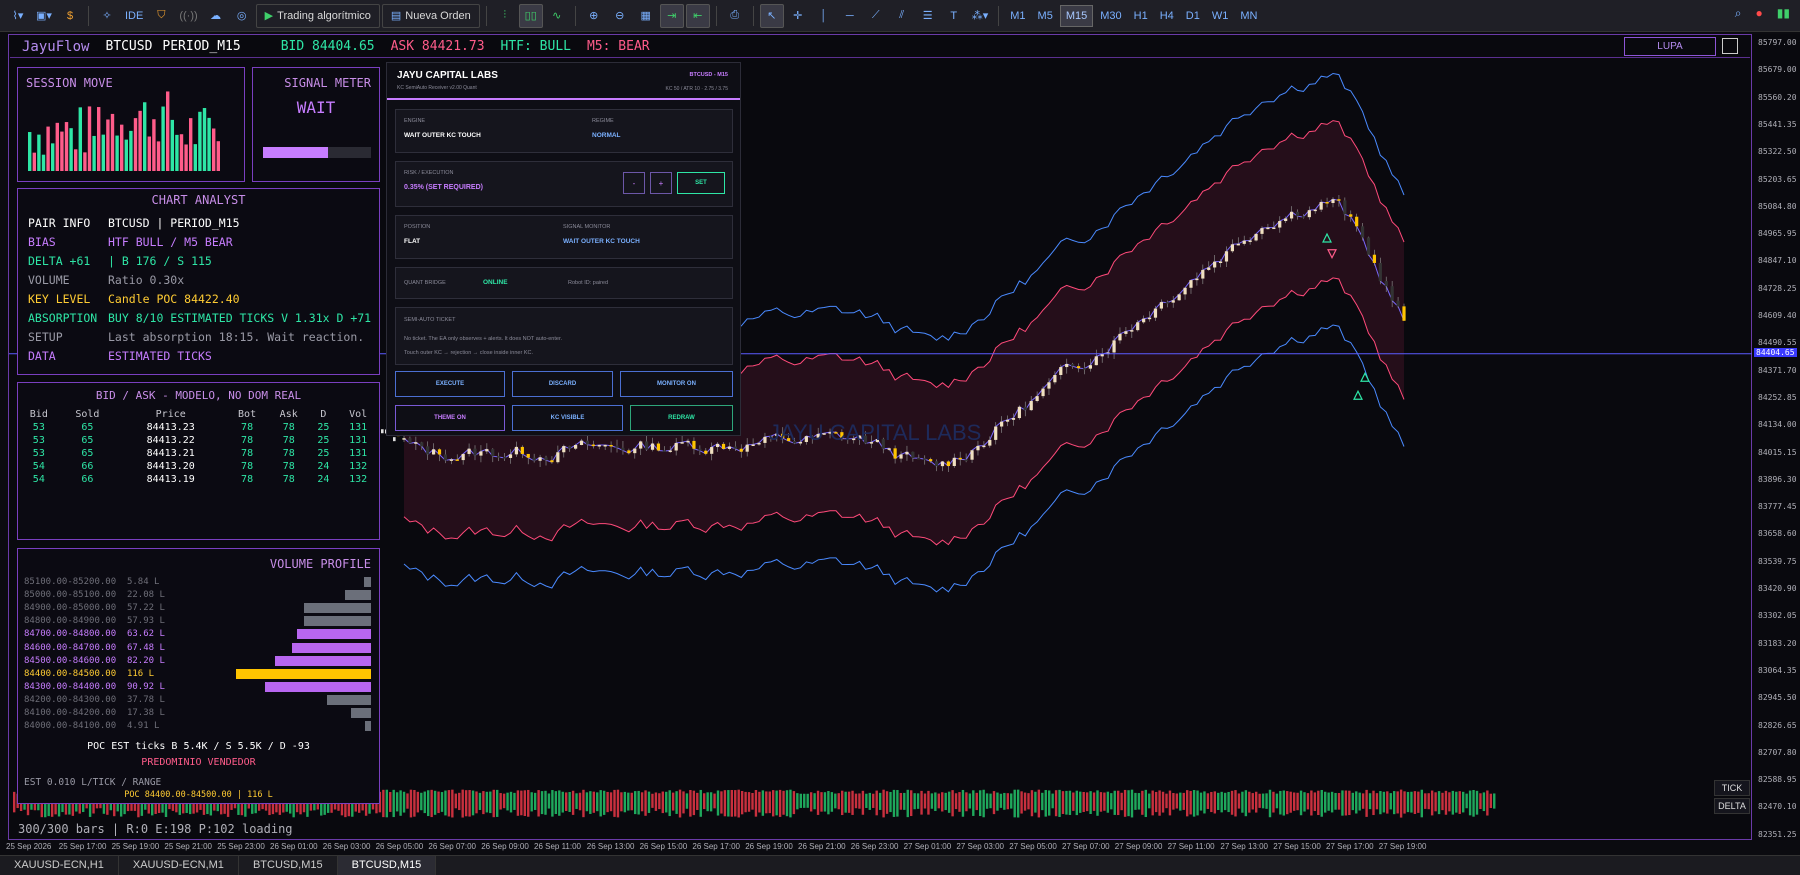 The image size is (1800, 875). I want to click on dollar-icon: $, so click(70, 16).